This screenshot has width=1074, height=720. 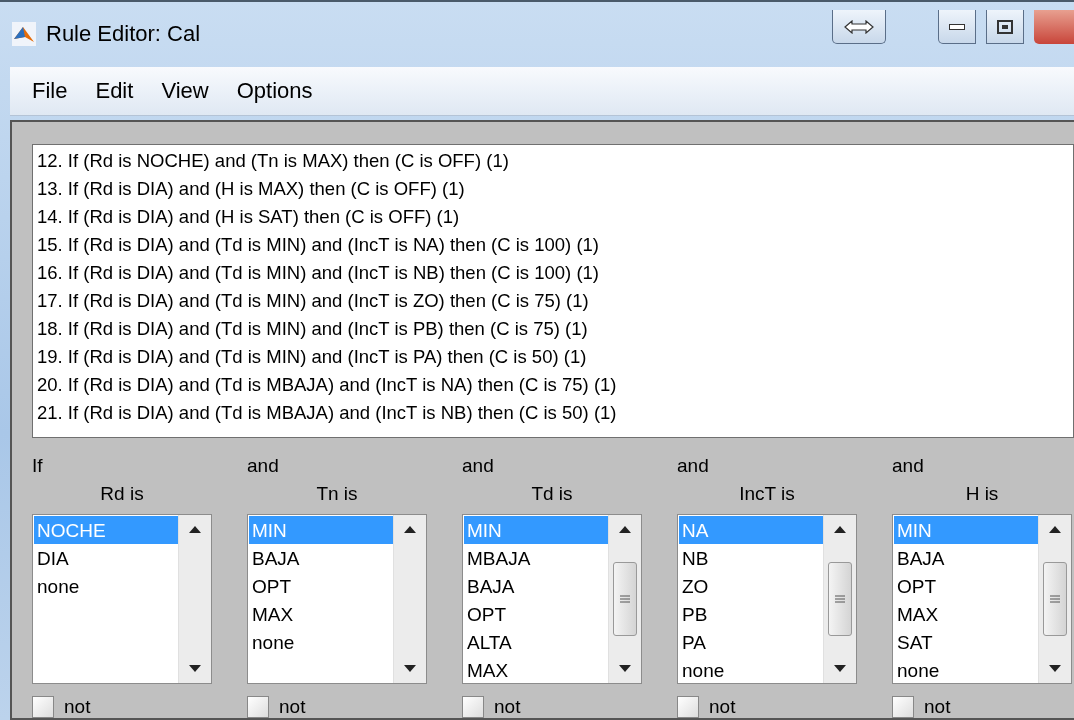 I want to click on rule-line: 18. If (Rd is DIA) and (Td is MIN) and (IncT is PB) then (C is 75) (1), so click(x=312, y=329).